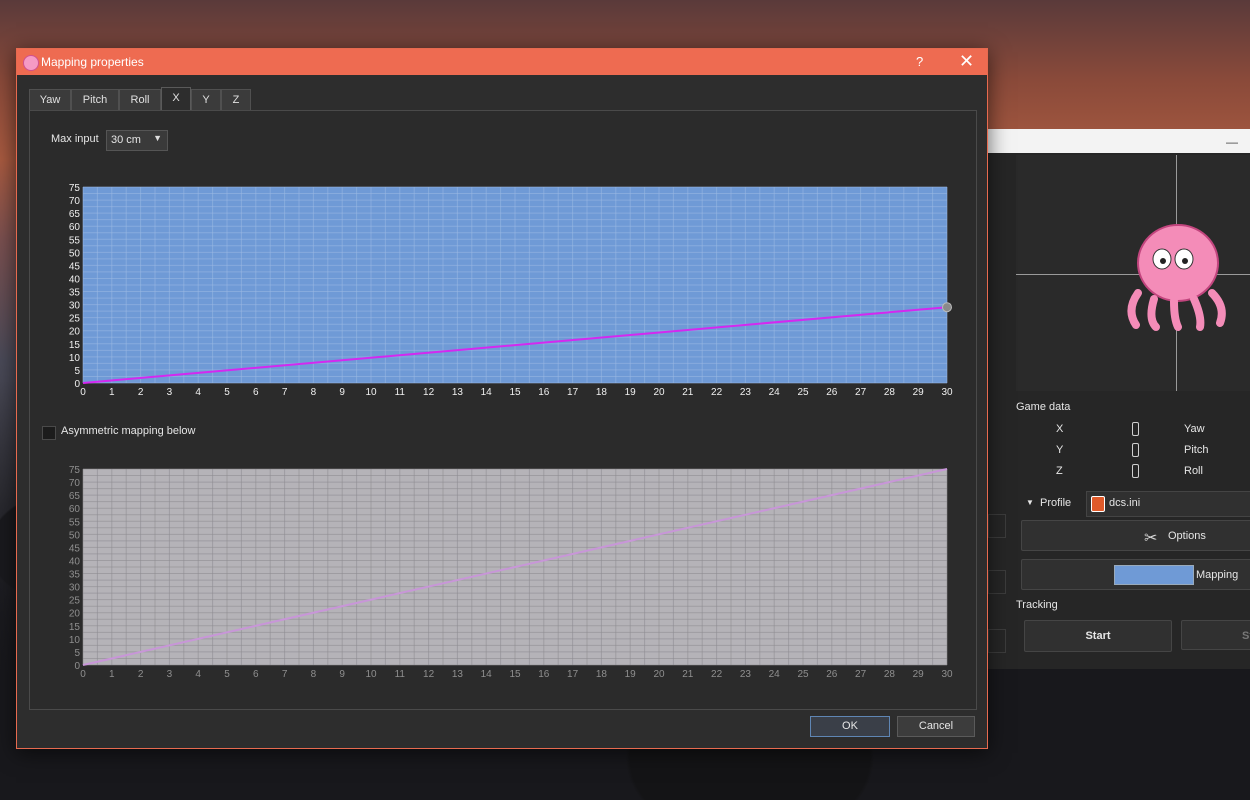 The image size is (1250, 800). I want to click on start-button: Start, so click(1098, 636).